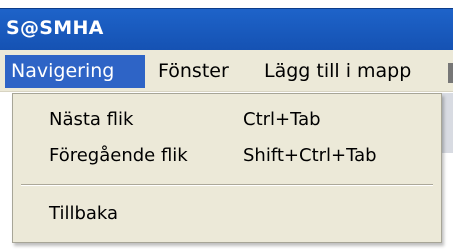  What do you see at coordinates (193, 71) in the screenshot?
I see `menu-fonster: Fönster` at bounding box center [193, 71].